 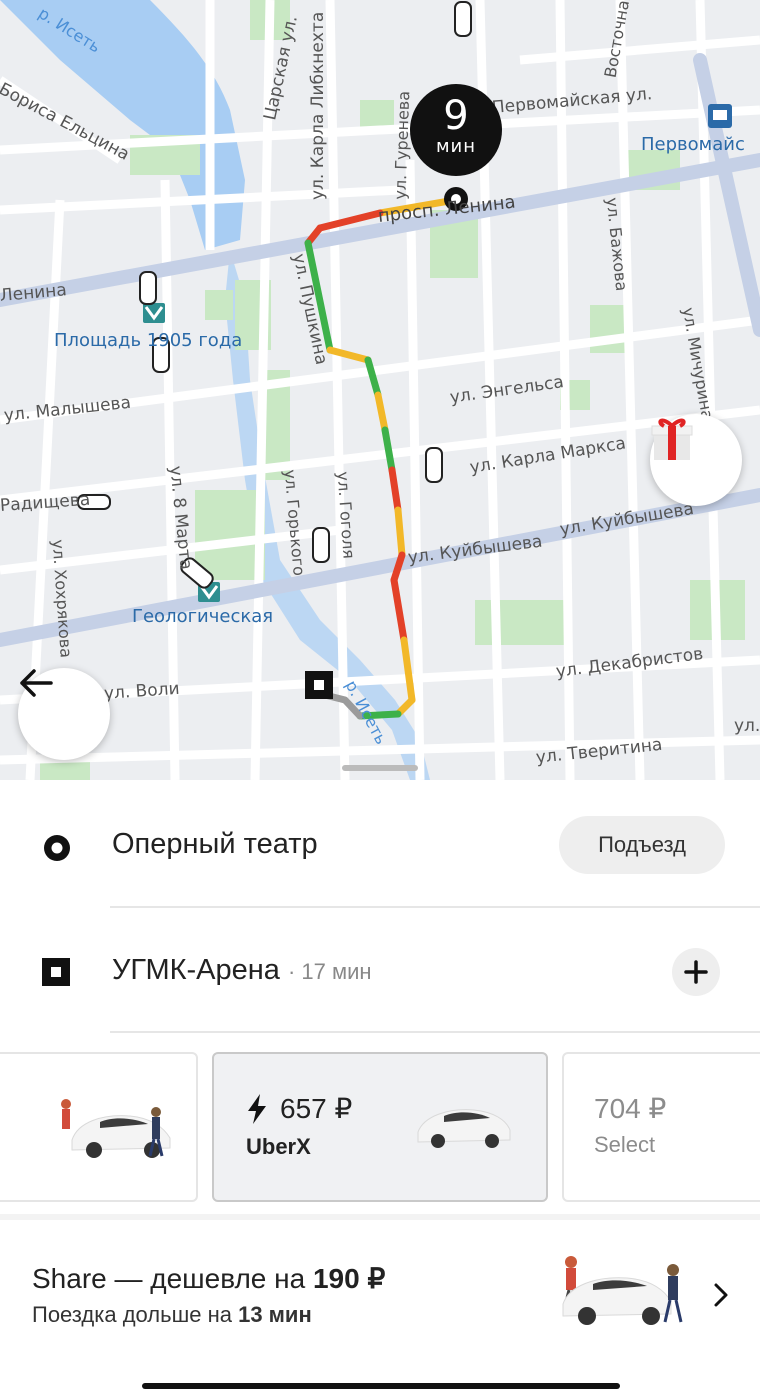 What do you see at coordinates (257, 1109) in the screenshot?
I see `lightning-icon` at bounding box center [257, 1109].